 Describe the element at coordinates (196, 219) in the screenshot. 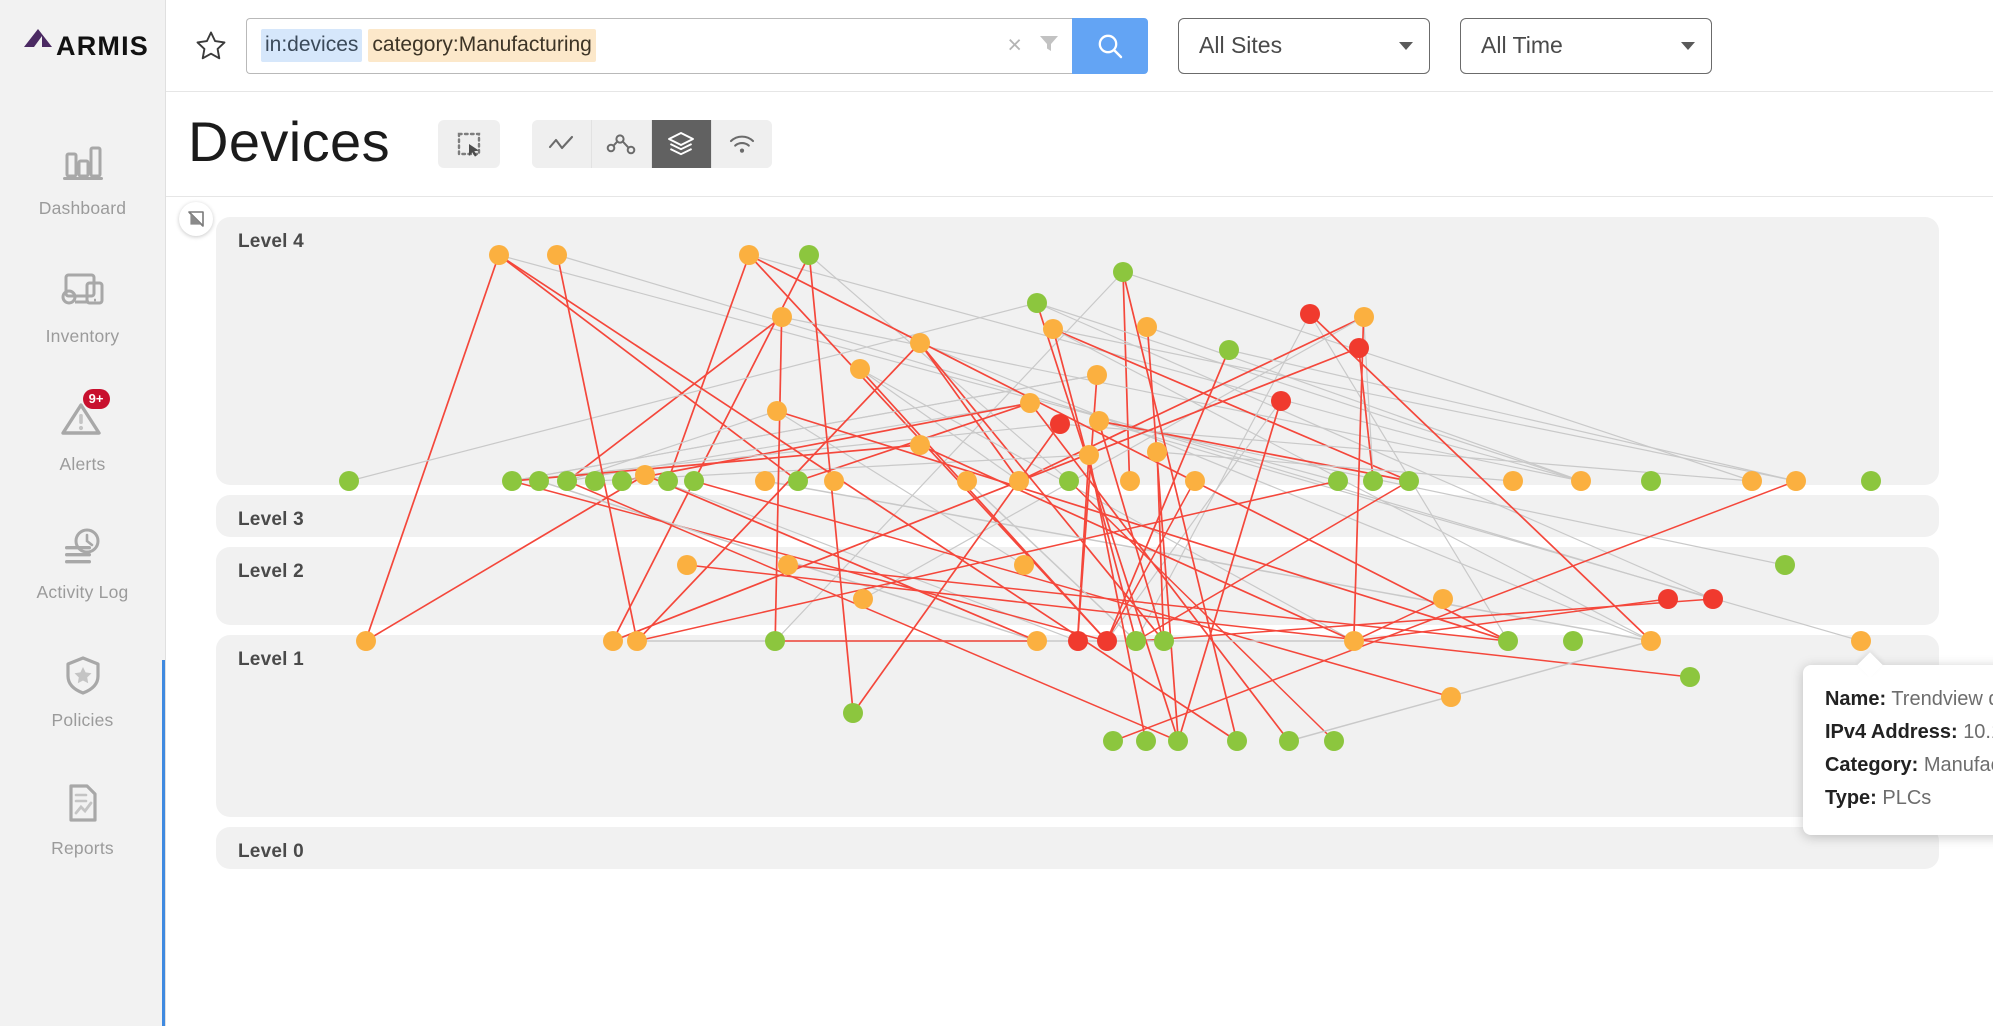

I see `expand-collapse-button` at that location.